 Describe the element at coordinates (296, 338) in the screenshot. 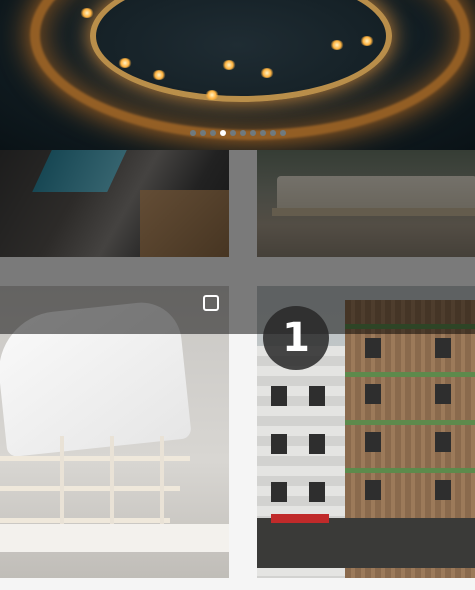

I see `number-badge: 1` at that location.